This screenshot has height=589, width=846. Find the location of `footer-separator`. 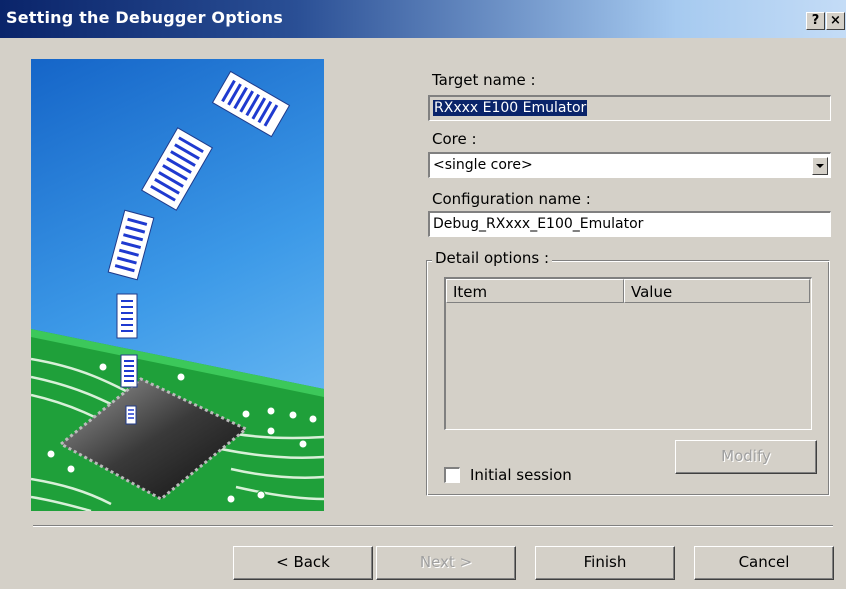

footer-separator is located at coordinates (433, 526).